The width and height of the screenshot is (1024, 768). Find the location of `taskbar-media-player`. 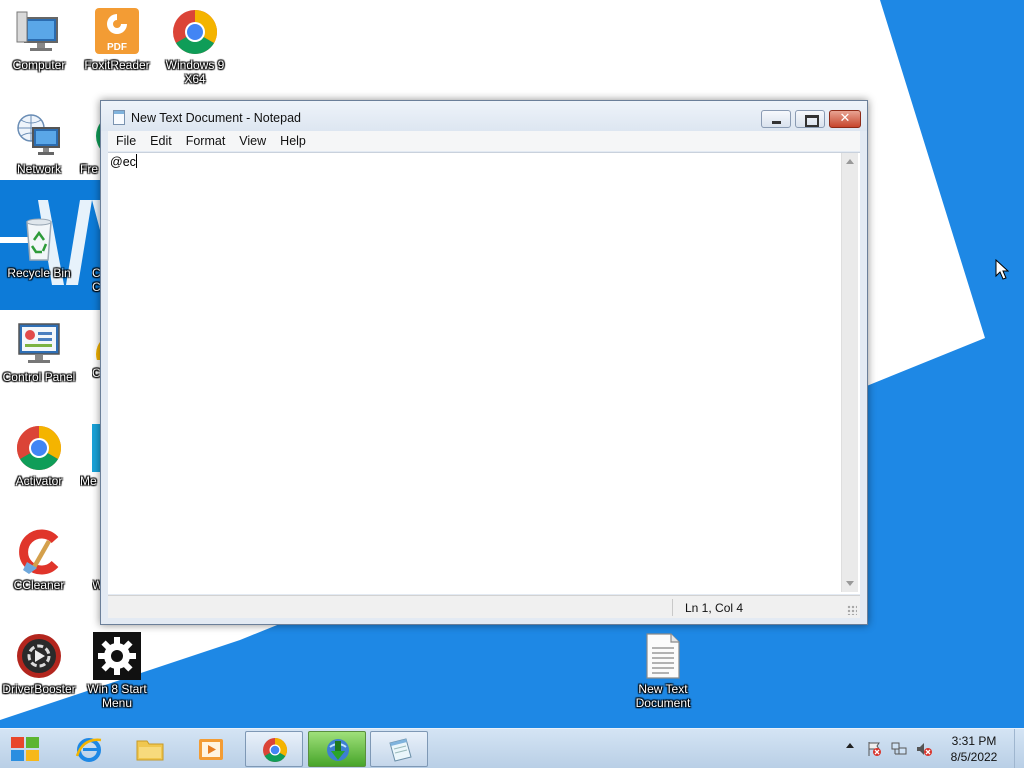

taskbar-media-player is located at coordinates (211, 749).